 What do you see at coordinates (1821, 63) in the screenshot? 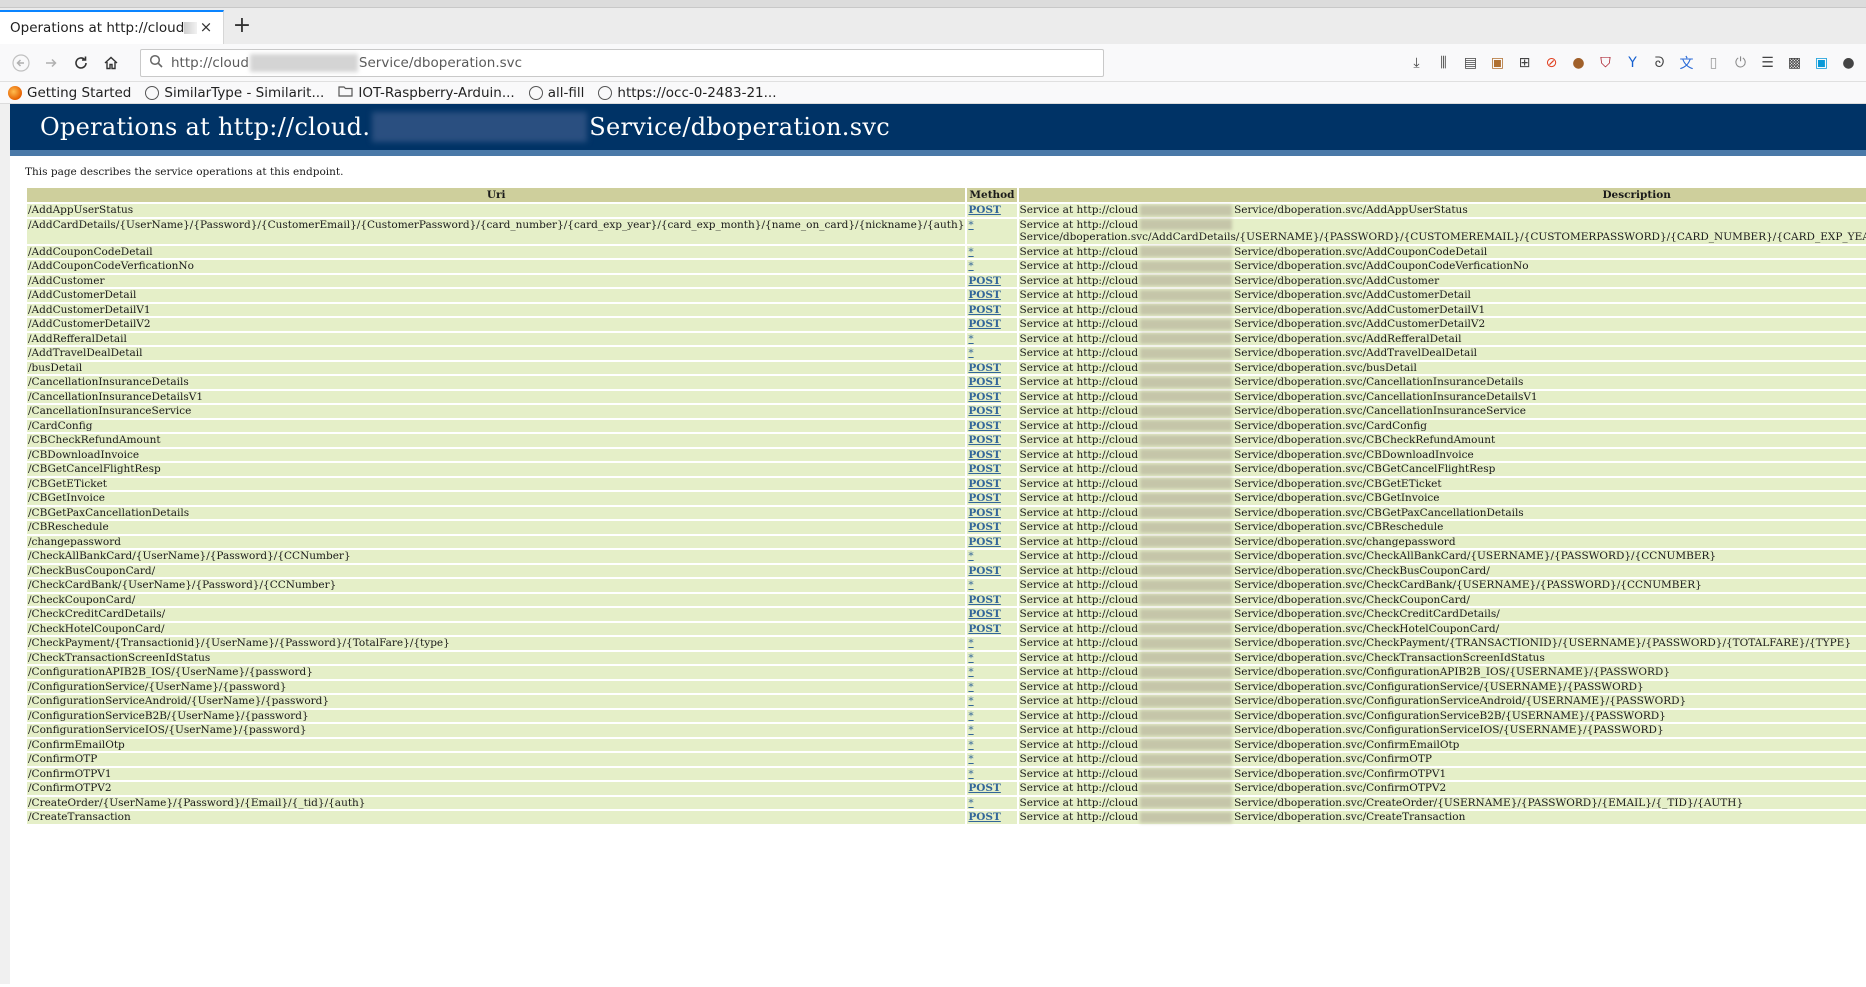
I see `save-icon: ▣` at bounding box center [1821, 63].